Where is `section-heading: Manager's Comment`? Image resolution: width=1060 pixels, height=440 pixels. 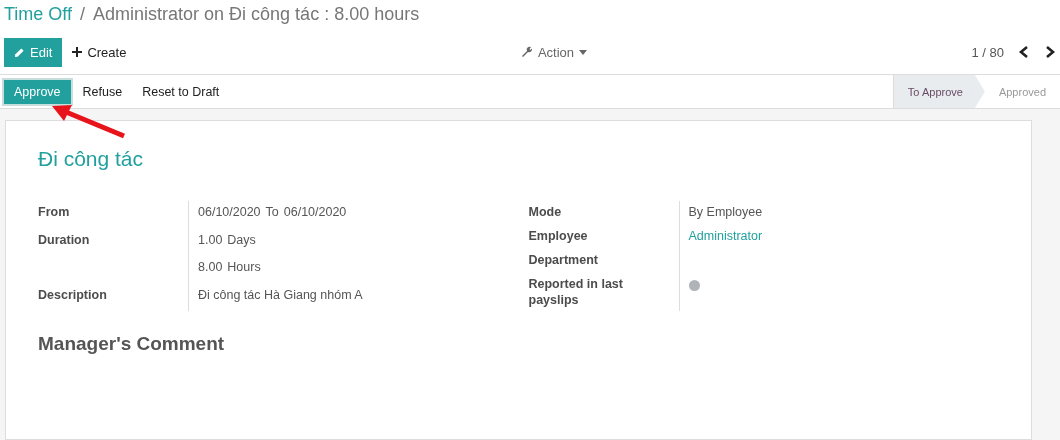
section-heading: Manager's Comment is located at coordinates (132, 344).